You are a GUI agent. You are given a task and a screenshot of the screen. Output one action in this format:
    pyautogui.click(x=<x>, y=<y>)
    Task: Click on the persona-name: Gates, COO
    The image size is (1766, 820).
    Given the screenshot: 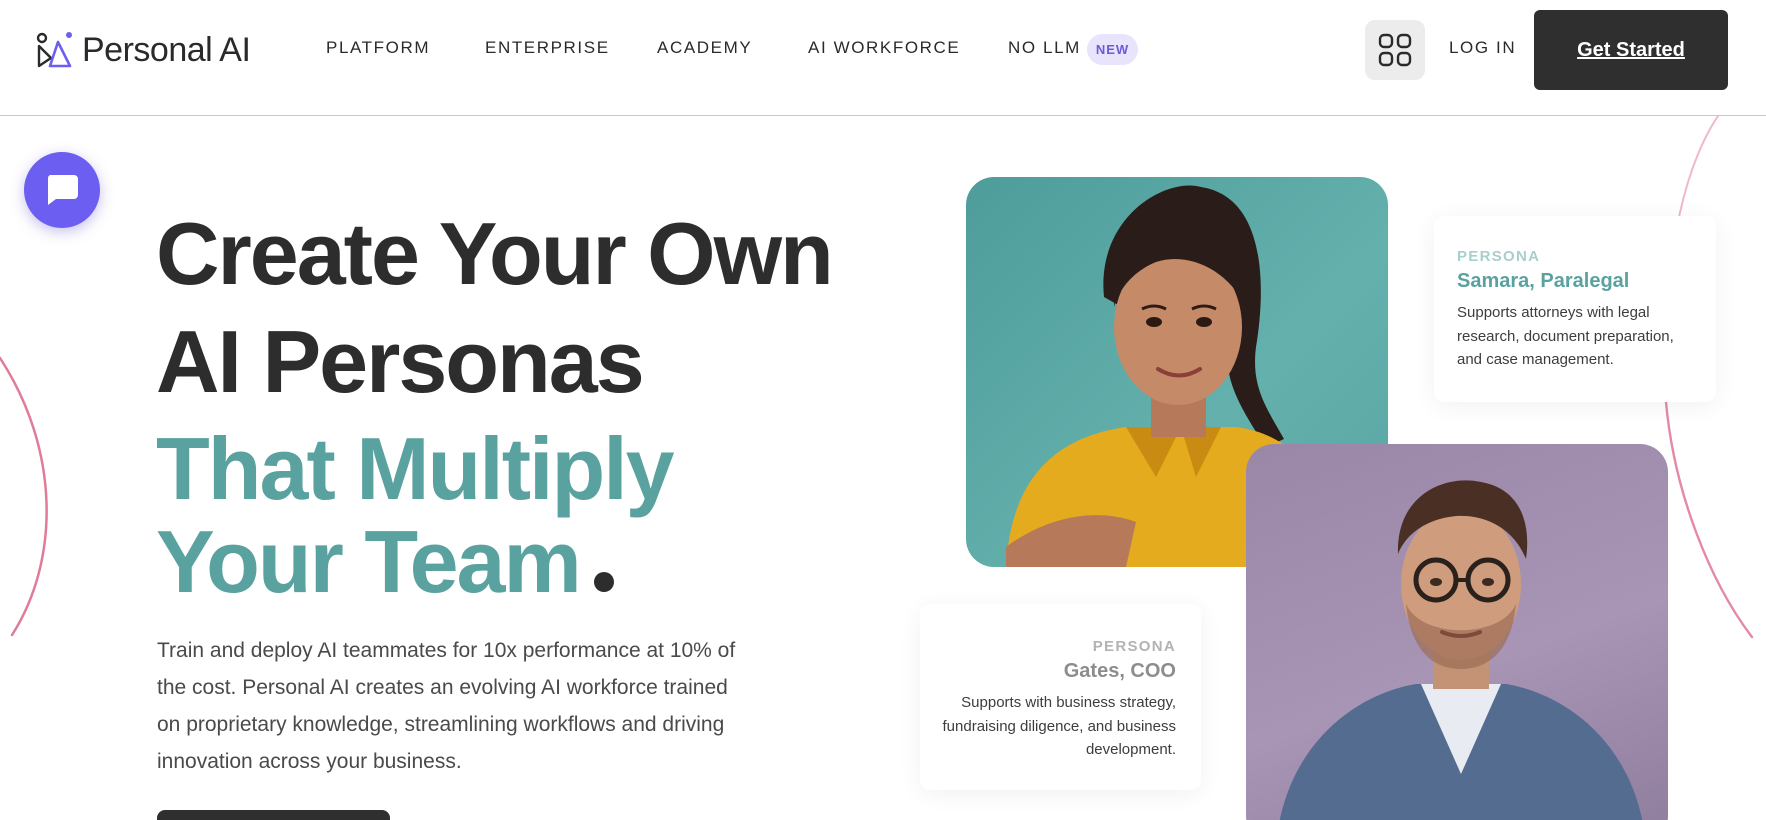 What is the action you would take?
    pyautogui.click(x=1119, y=671)
    